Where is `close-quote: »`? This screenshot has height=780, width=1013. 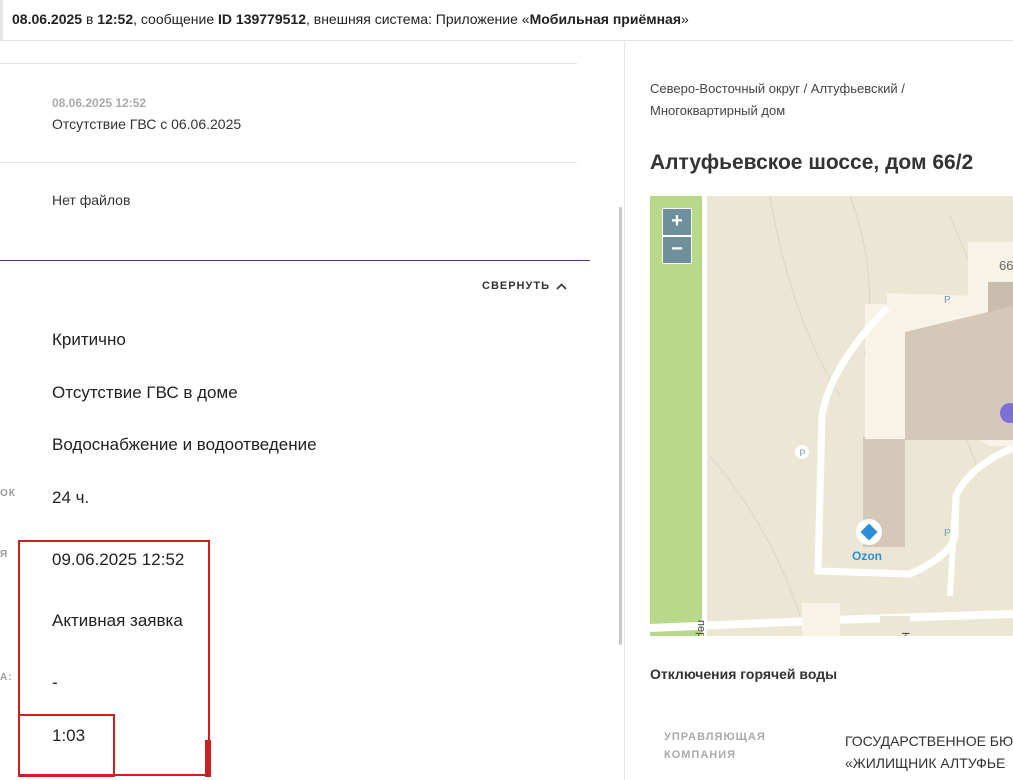
close-quote: » is located at coordinates (685, 19).